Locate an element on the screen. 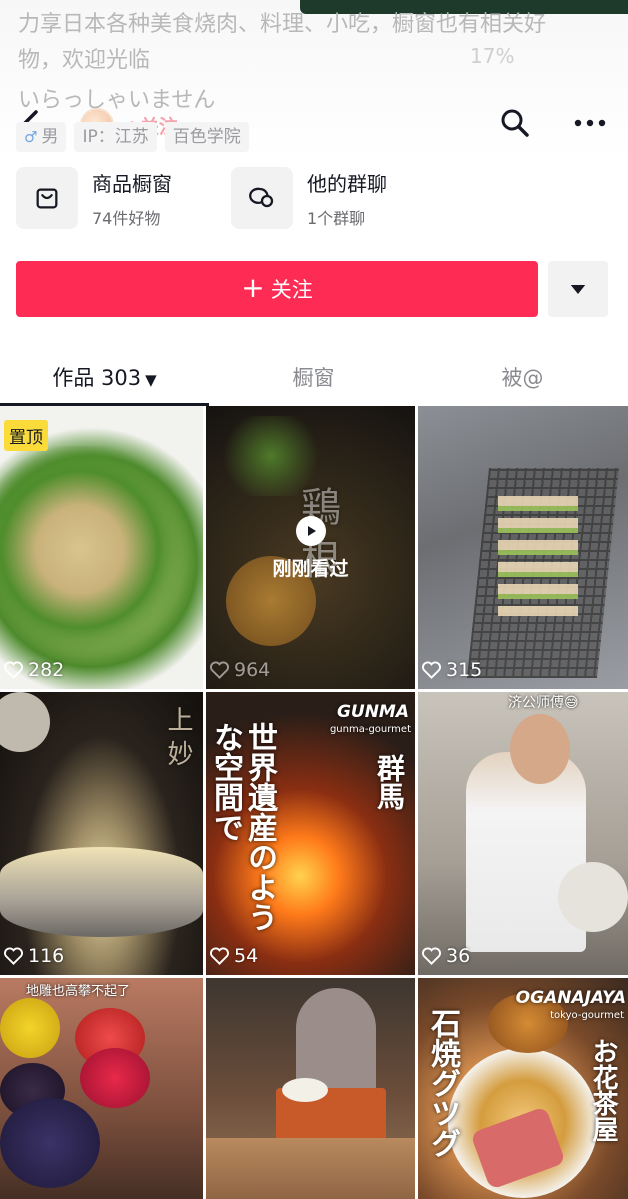 This screenshot has height=1199, width=628. video-thumbnail: 济公师傅😅 36 is located at coordinates (523, 833).